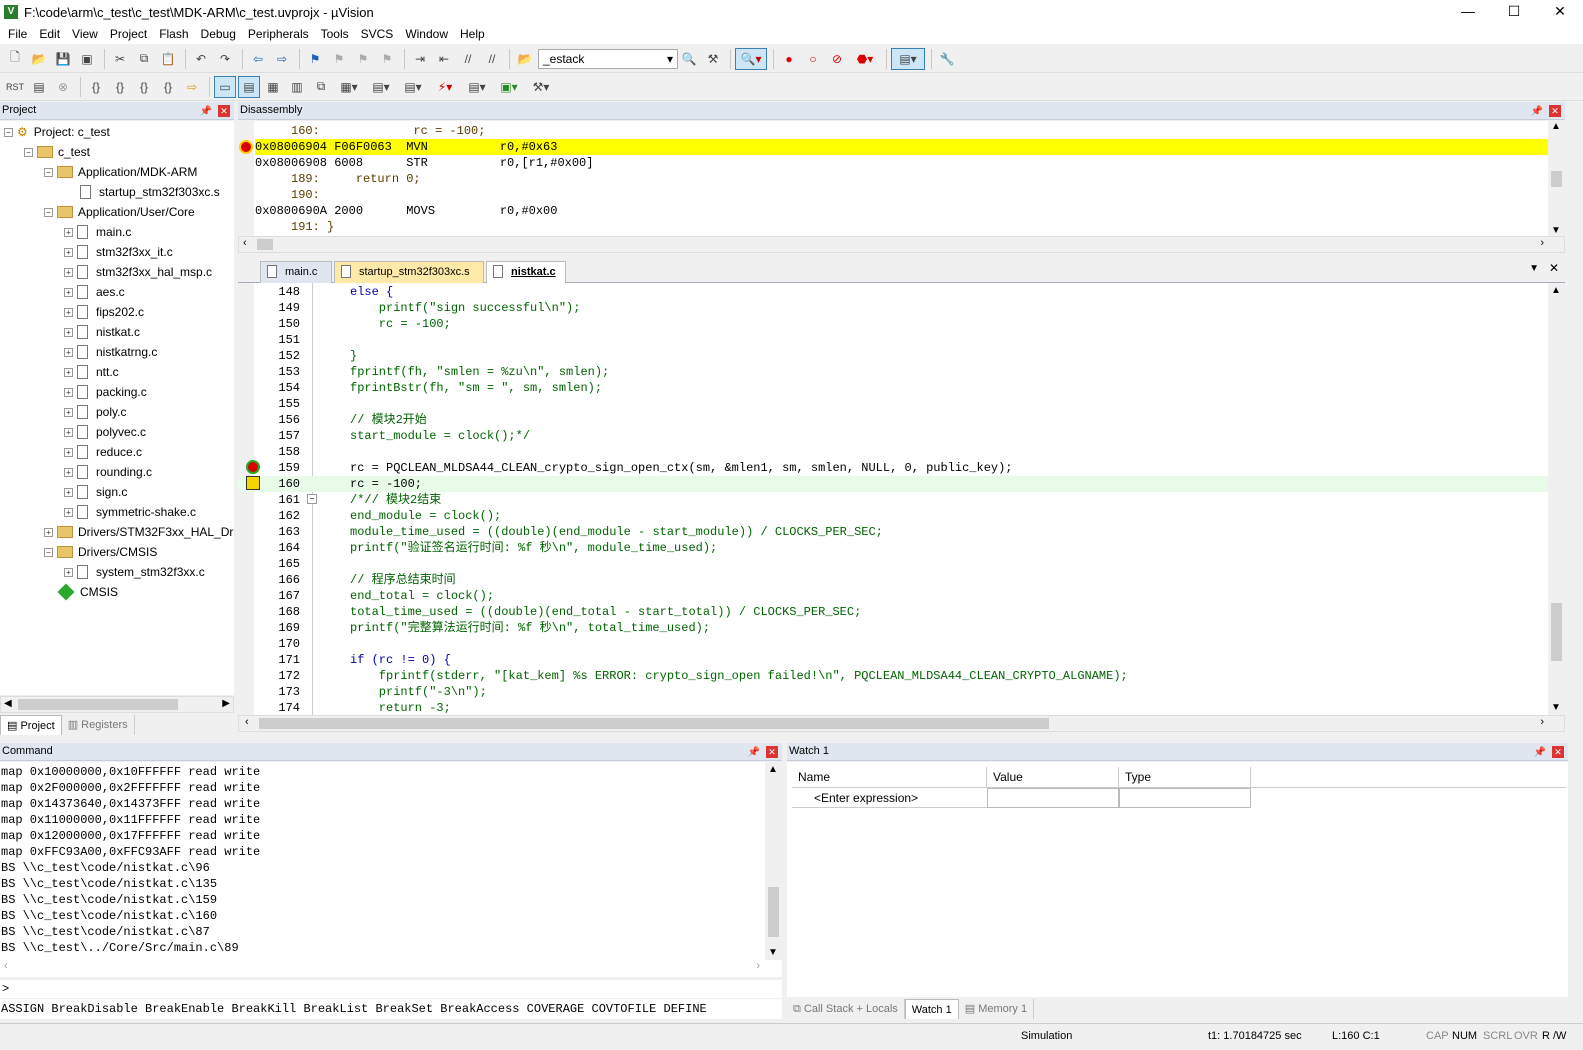 Image resolution: width=1583 pixels, height=1050 pixels. Describe the element at coordinates (889, 798) in the screenshot. I see `watch-enter-expression: <Enter expression>` at that location.